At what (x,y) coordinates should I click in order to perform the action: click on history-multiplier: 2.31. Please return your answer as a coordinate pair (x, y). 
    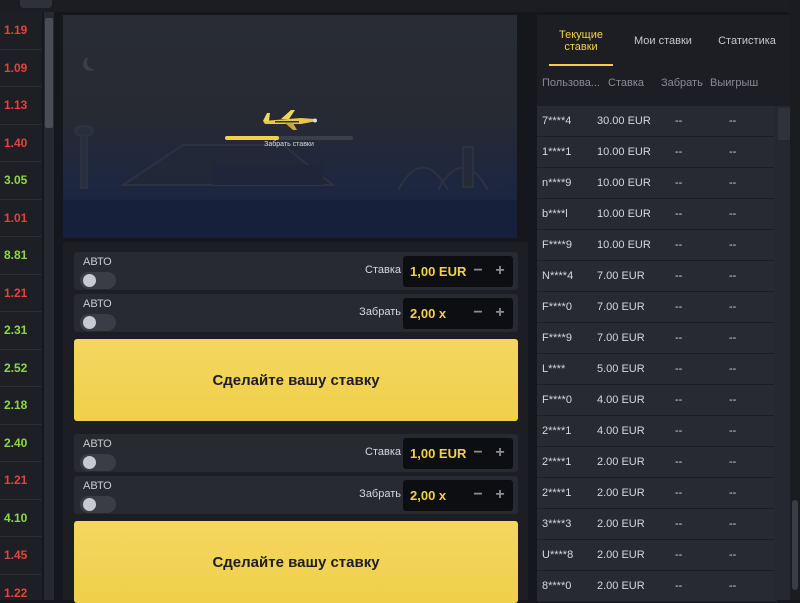
    Looking at the image, I should click on (21, 331).